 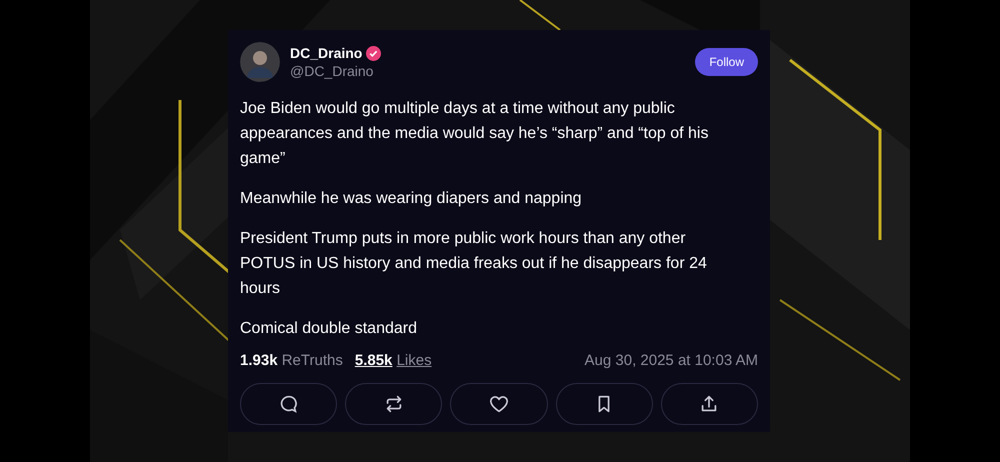 What do you see at coordinates (326, 53) in the screenshot?
I see `author-name: DC_Draino` at bounding box center [326, 53].